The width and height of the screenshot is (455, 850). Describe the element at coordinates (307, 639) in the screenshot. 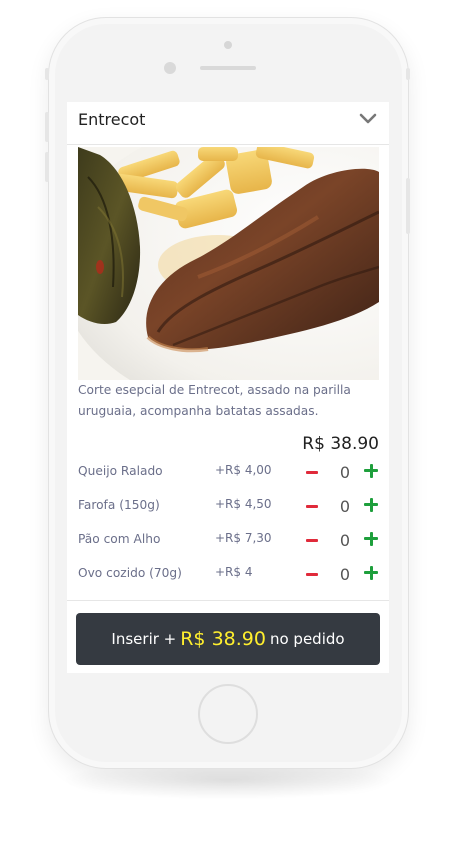

I see `cta-suffix: no pedido` at that location.